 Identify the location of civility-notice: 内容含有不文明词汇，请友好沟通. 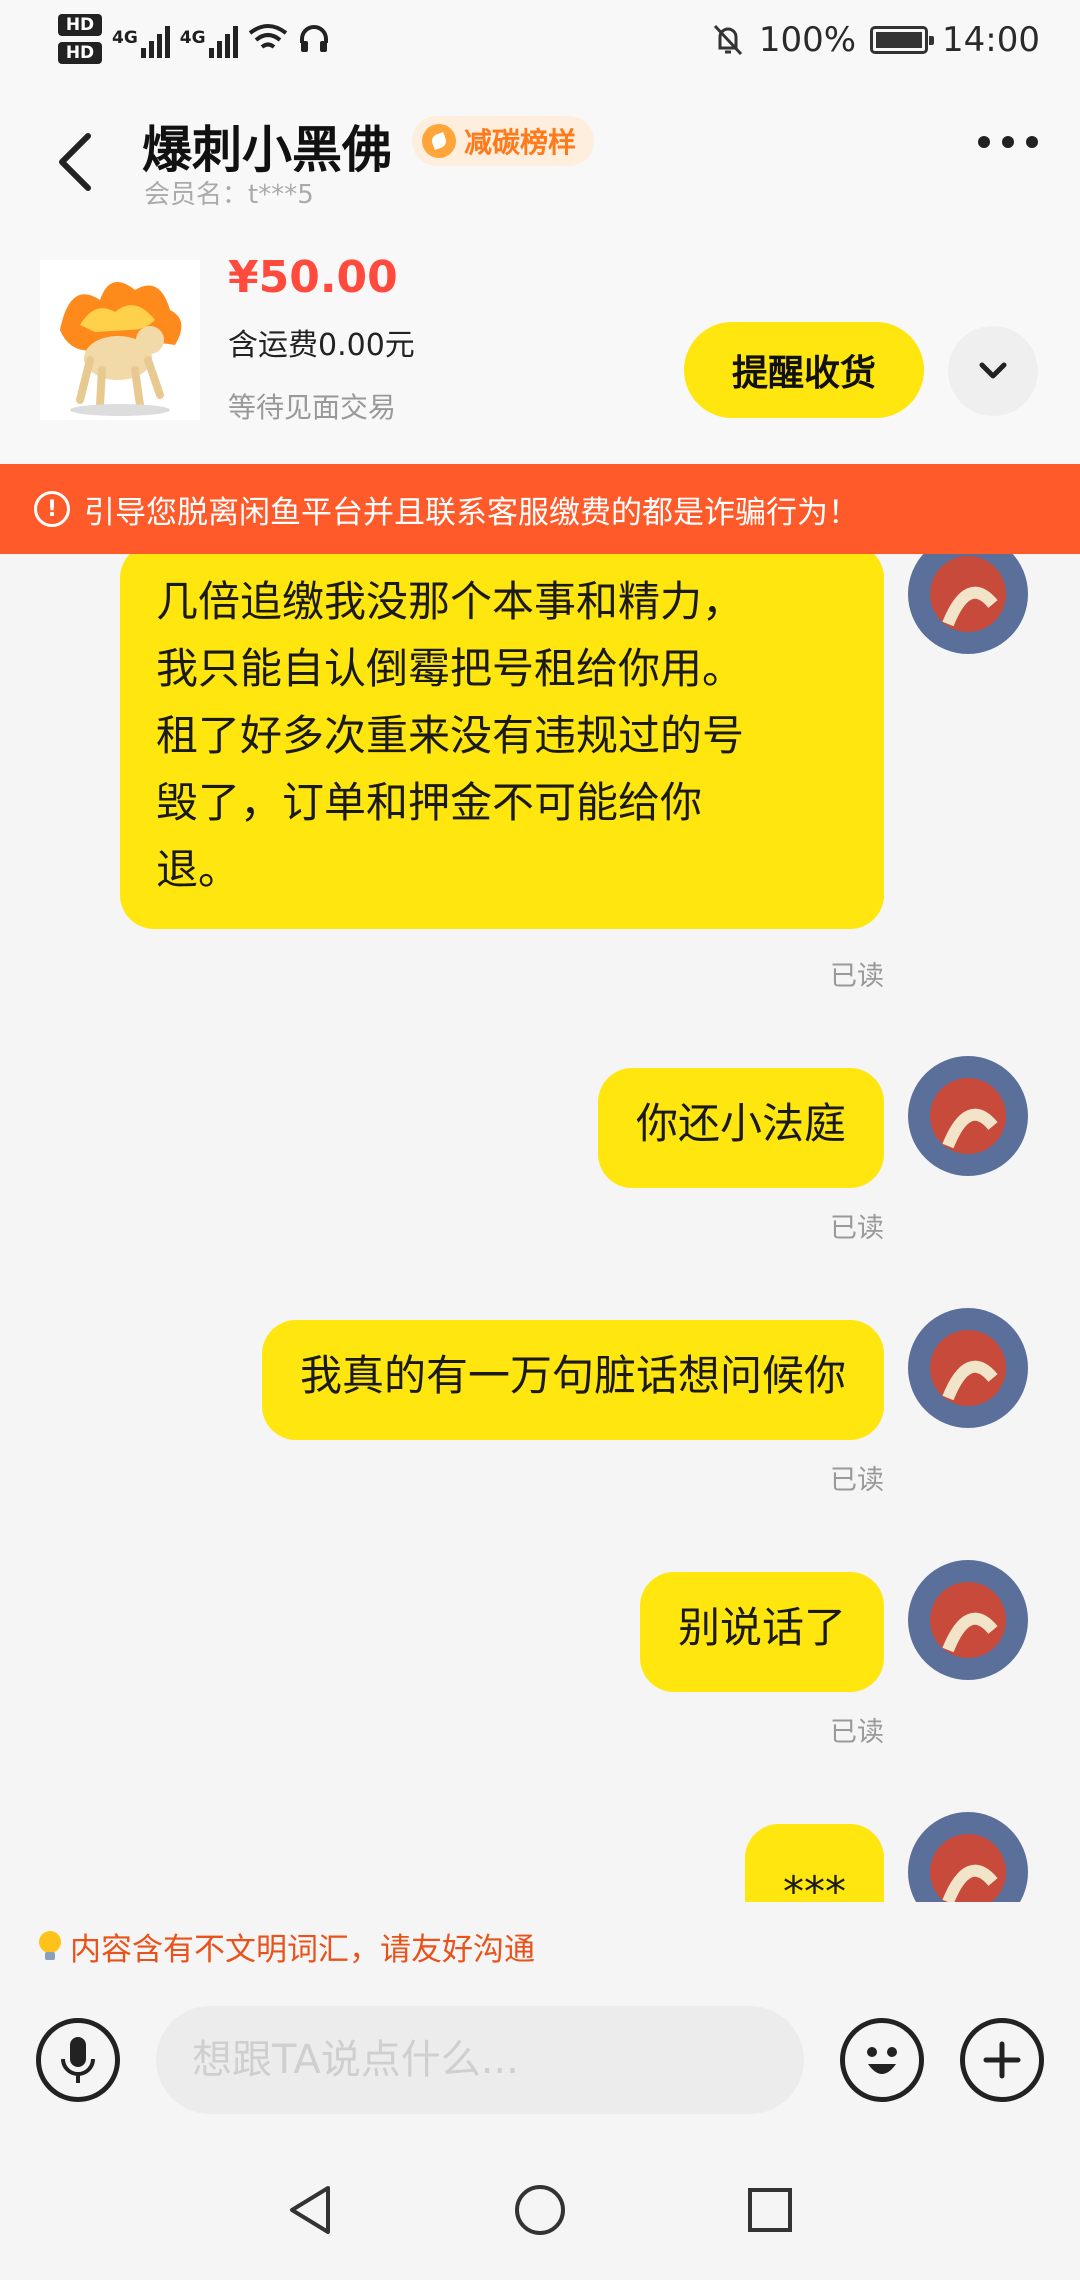
(285, 1946).